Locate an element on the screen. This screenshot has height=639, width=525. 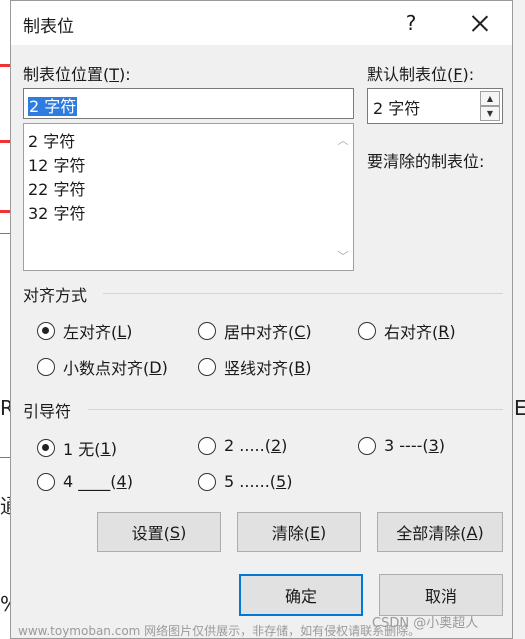
list-item: 22 字符 is located at coordinates (56, 188).